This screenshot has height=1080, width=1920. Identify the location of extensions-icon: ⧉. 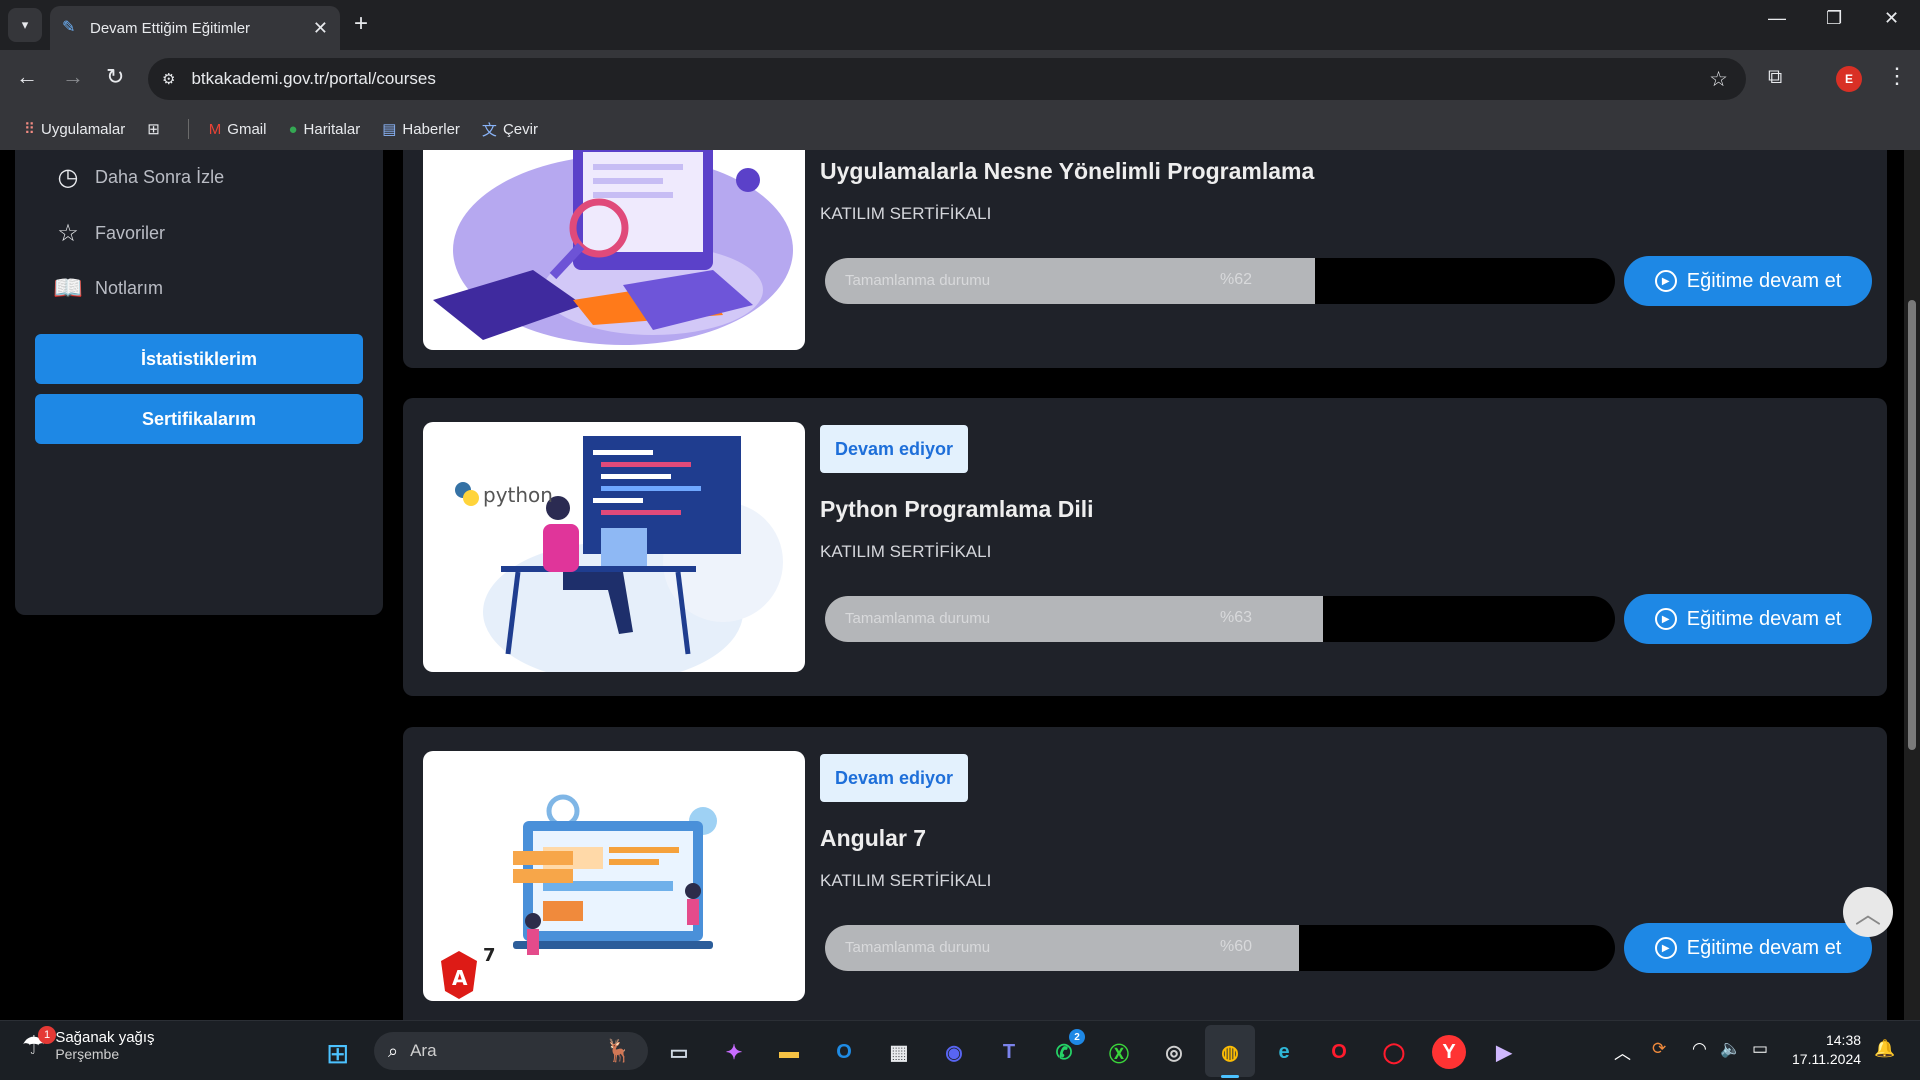
(1775, 77).